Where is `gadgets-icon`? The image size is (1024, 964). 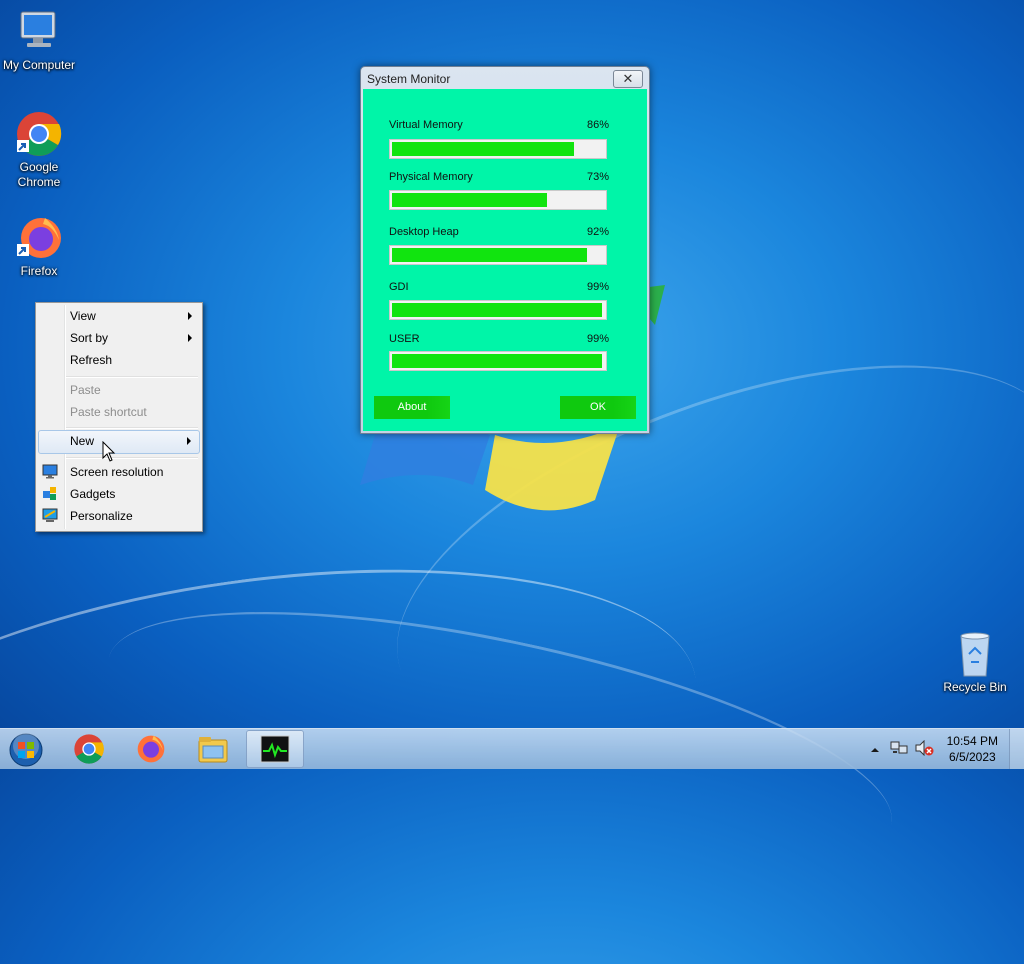
gadgets-icon is located at coordinates (50, 493).